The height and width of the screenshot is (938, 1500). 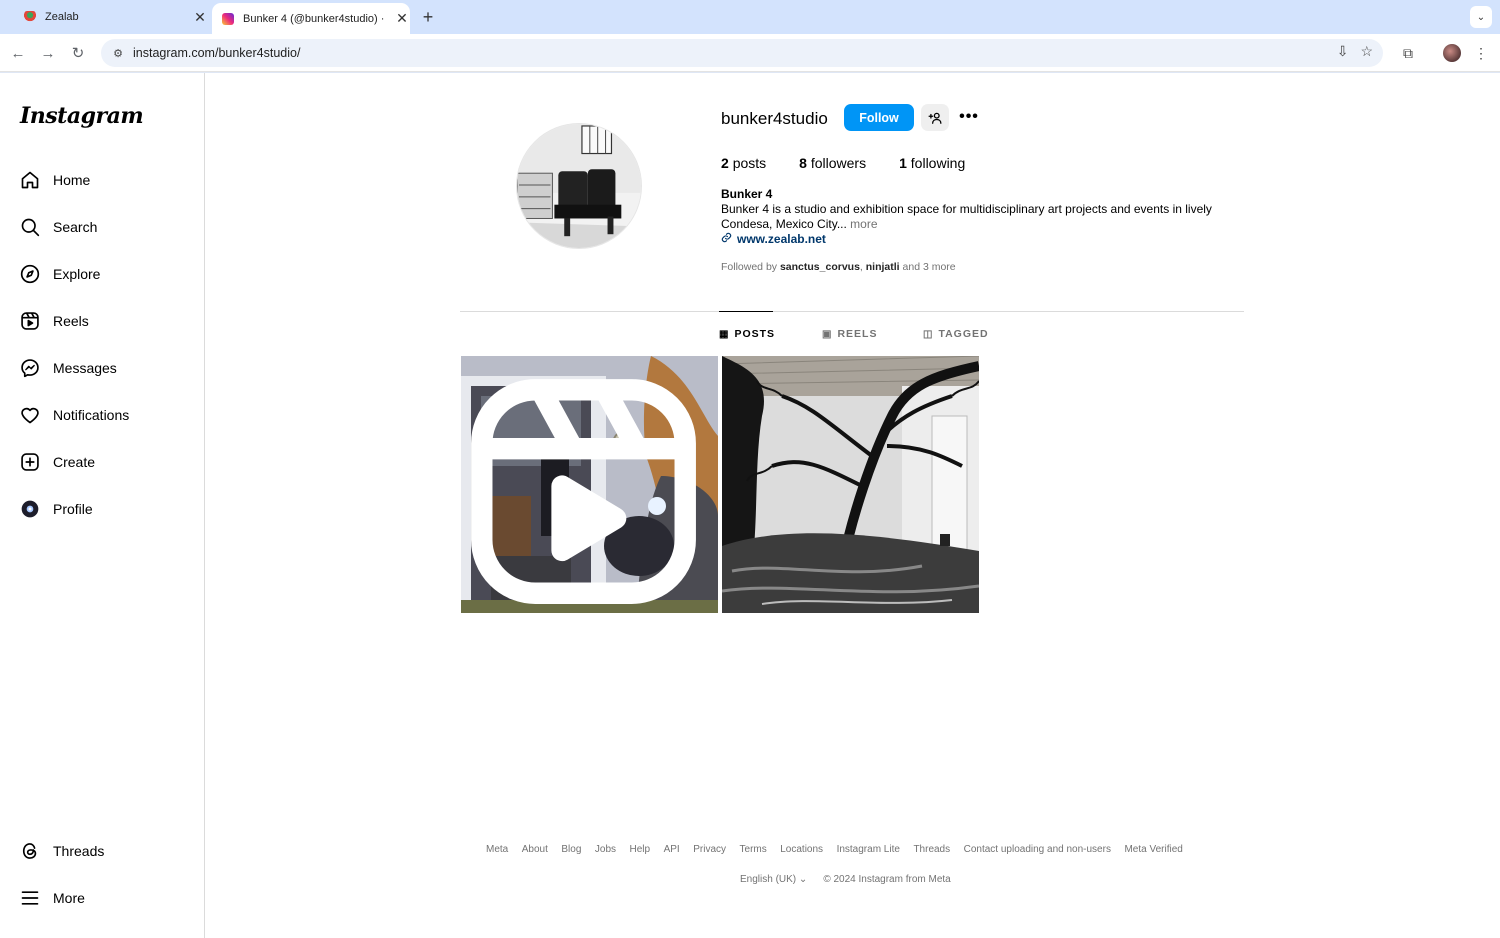 What do you see at coordinates (62, 17) in the screenshot?
I see `tab-title: Zealab` at bounding box center [62, 17].